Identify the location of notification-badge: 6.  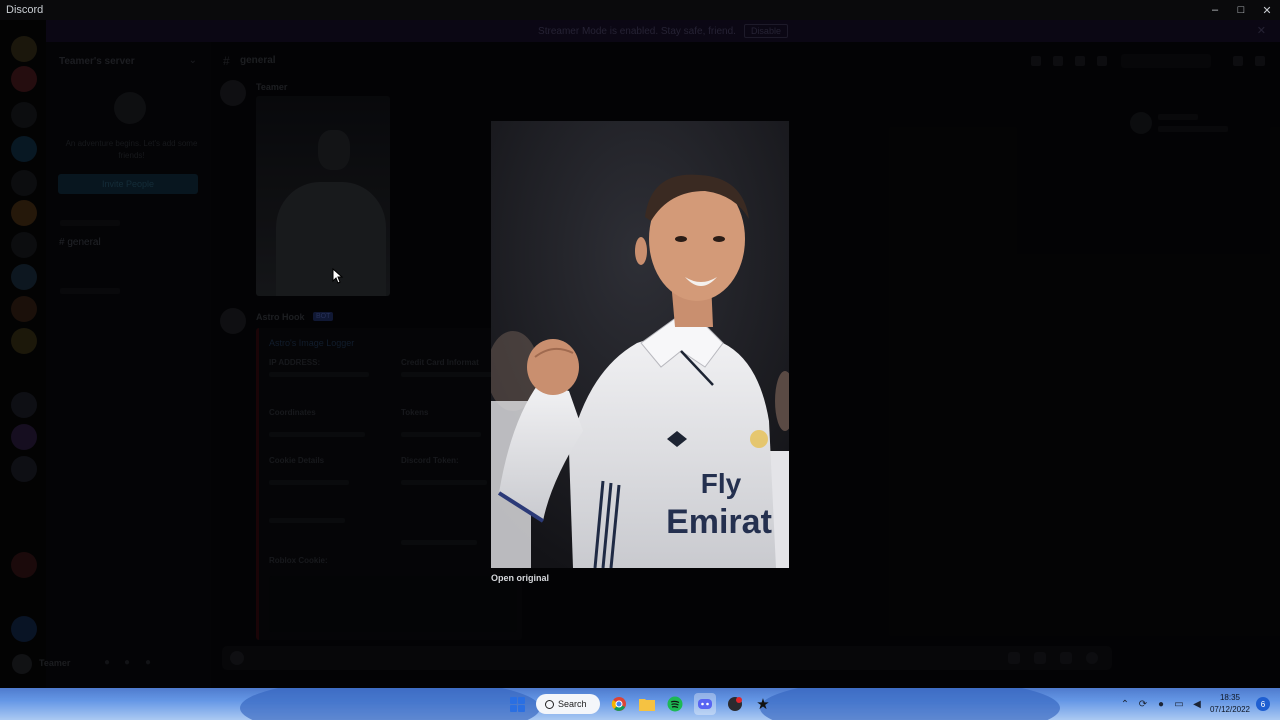
(1263, 704).